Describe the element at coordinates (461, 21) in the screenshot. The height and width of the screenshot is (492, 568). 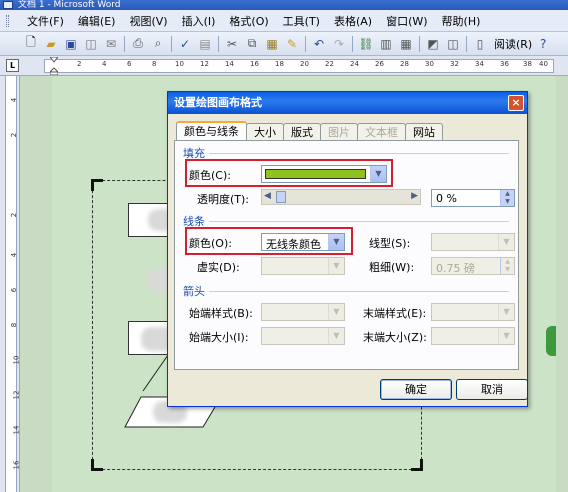
I see `menu-help: 帮助(H)` at that location.